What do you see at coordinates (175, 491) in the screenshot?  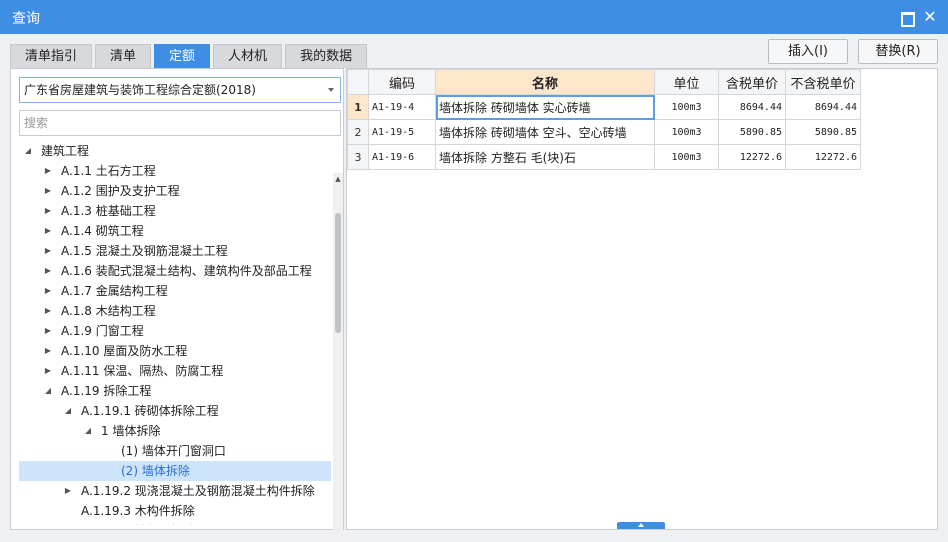 I see `tree-node: ▶ A.1.19.2 现浇混凝土及钢筋混凝土构件拆除` at bounding box center [175, 491].